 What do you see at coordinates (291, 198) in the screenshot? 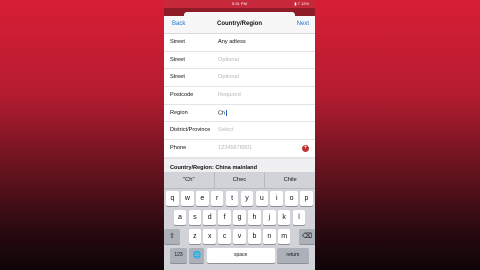
I see `key-o: o` at bounding box center [291, 198].